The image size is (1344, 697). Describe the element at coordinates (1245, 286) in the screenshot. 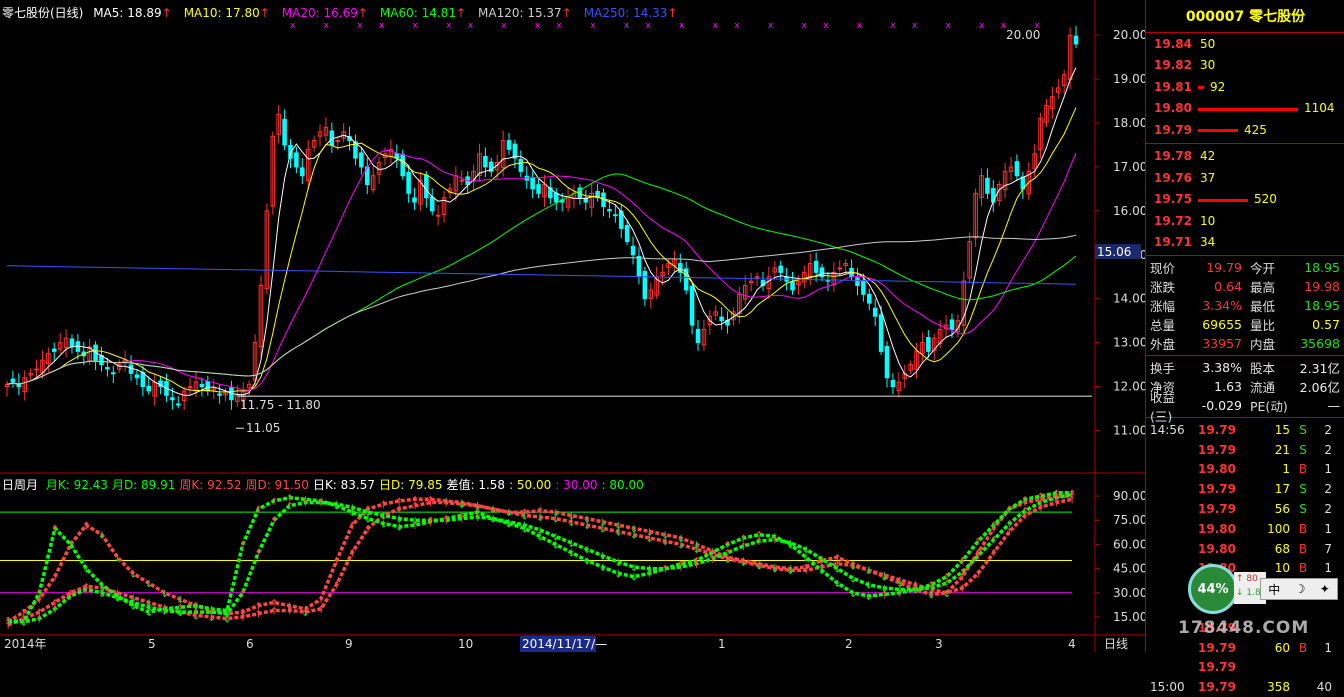

I see `quote-row: 涨跌 0.64 最高 19.98` at that location.